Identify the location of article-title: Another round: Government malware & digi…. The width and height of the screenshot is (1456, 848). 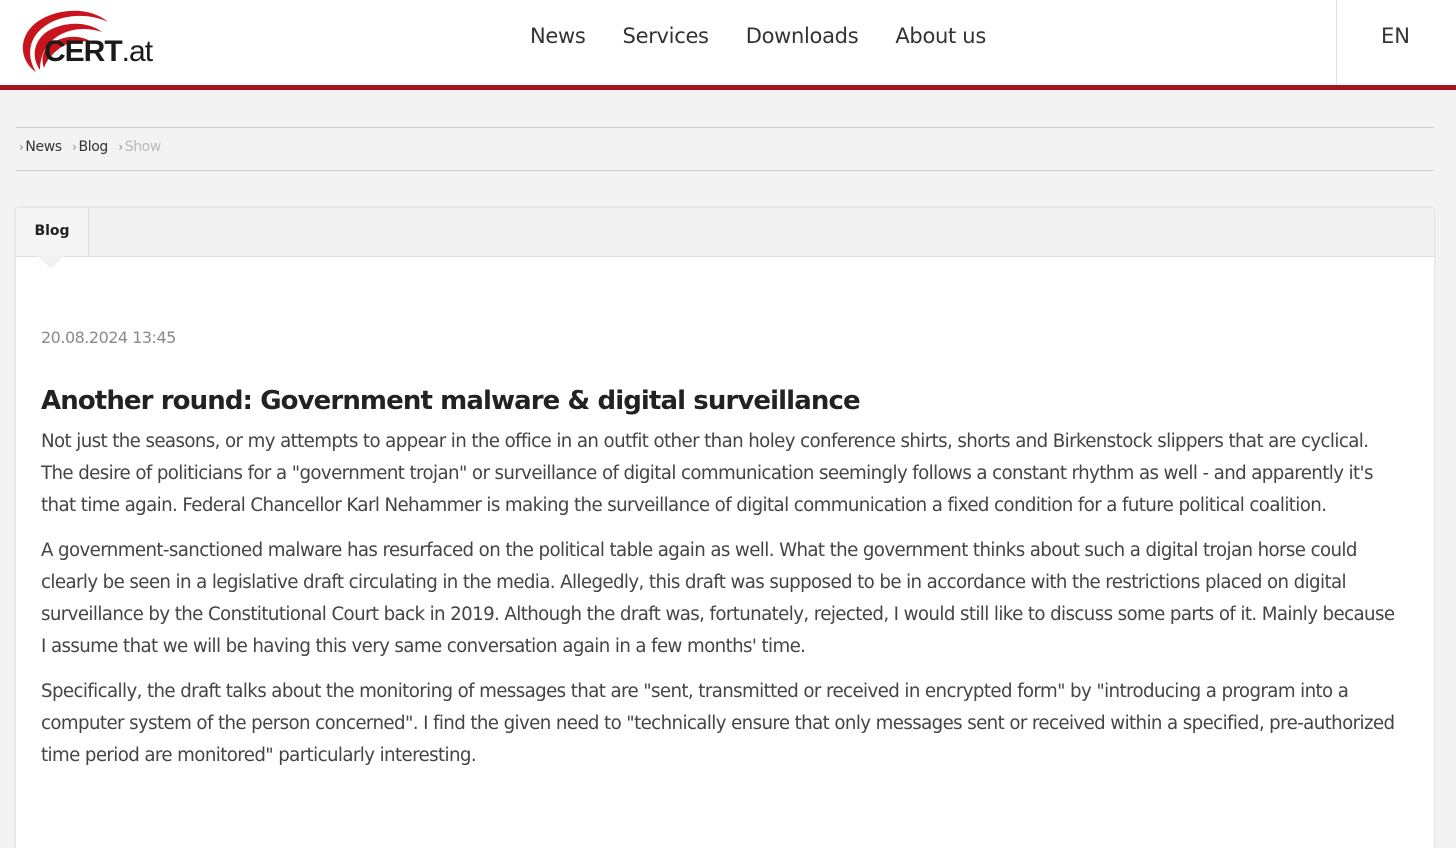
(451, 401).